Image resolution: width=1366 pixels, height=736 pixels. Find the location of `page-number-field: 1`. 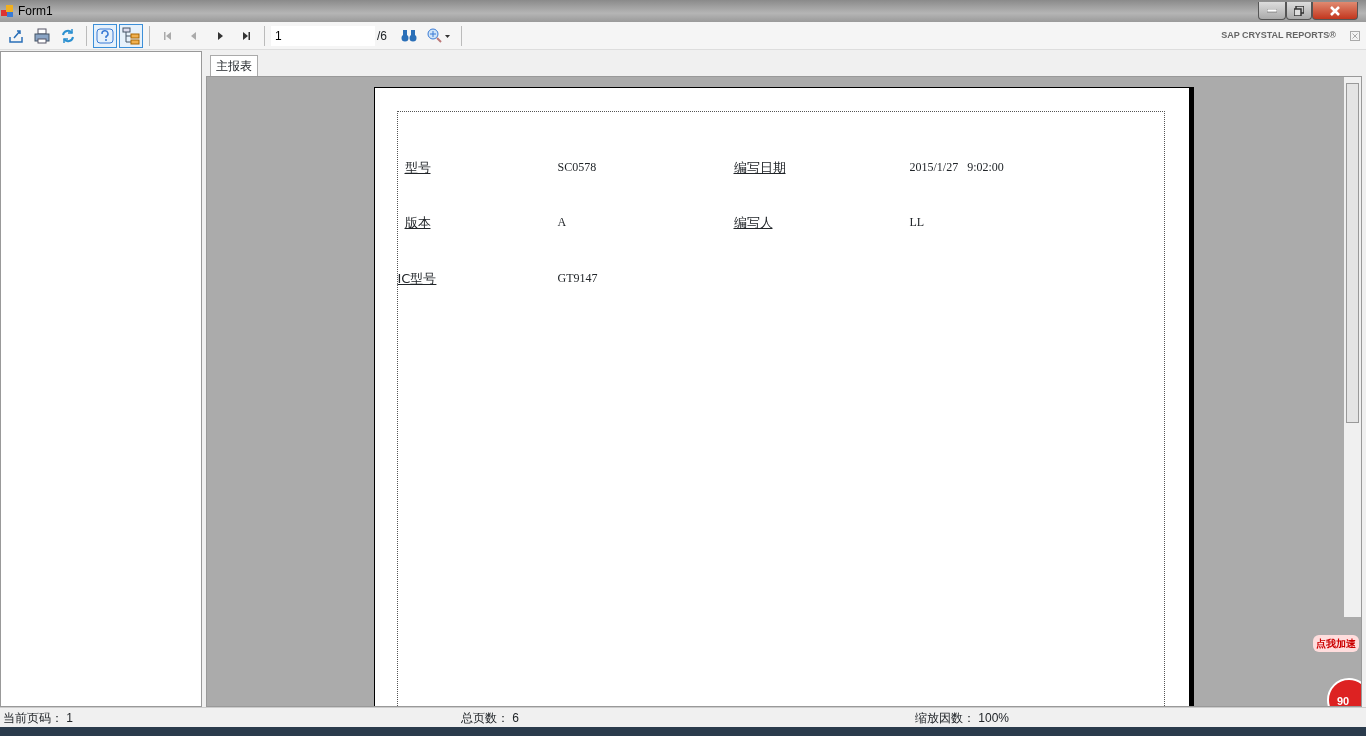

page-number-field: 1 is located at coordinates (323, 35).